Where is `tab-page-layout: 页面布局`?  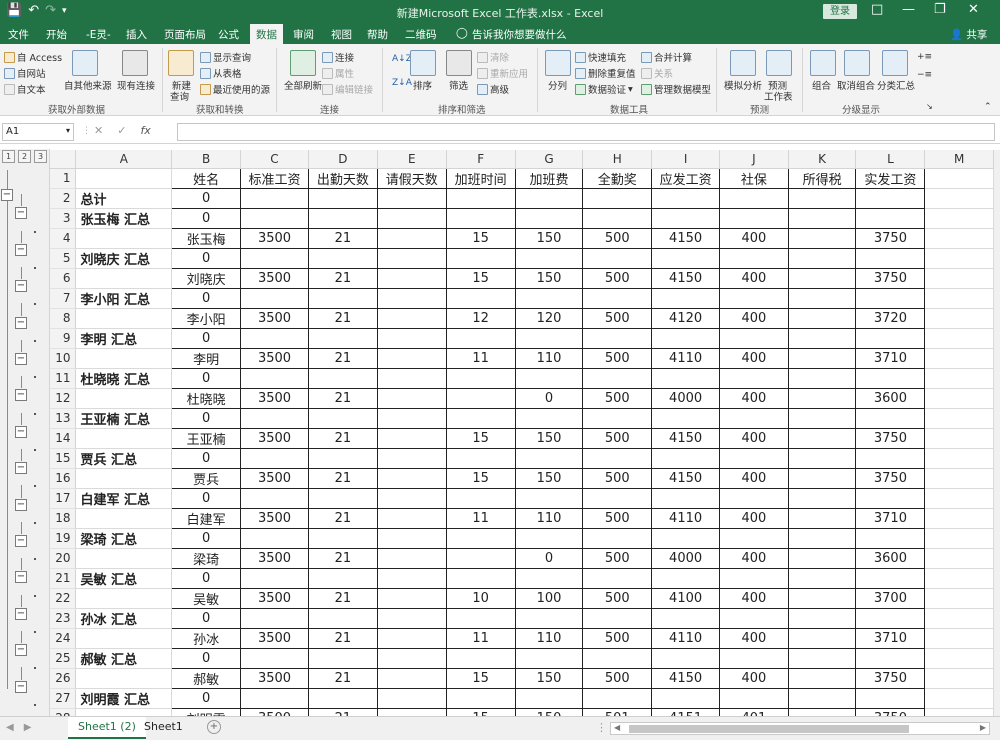 tab-page-layout: 页面布局 is located at coordinates (185, 34).